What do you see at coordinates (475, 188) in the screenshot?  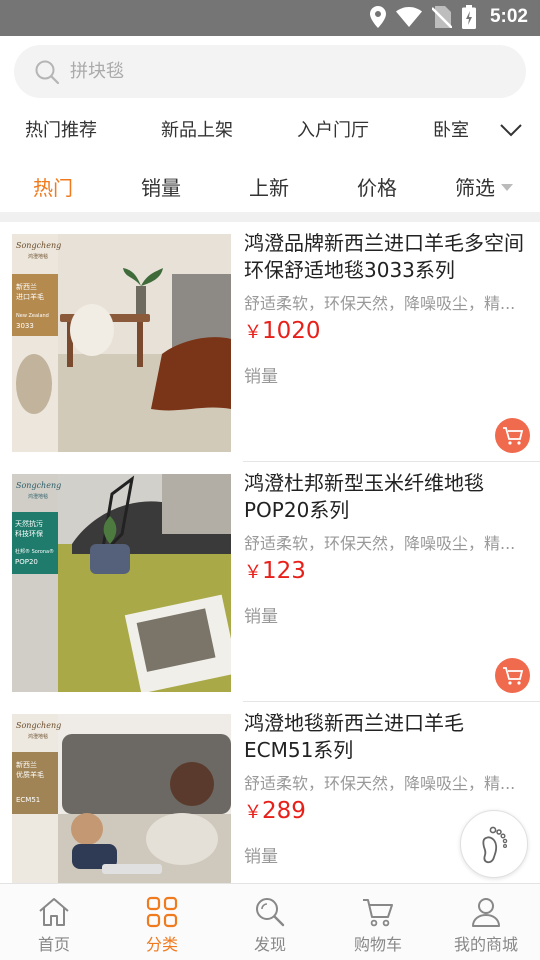 I see `filter-label: 筛选` at bounding box center [475, 188].